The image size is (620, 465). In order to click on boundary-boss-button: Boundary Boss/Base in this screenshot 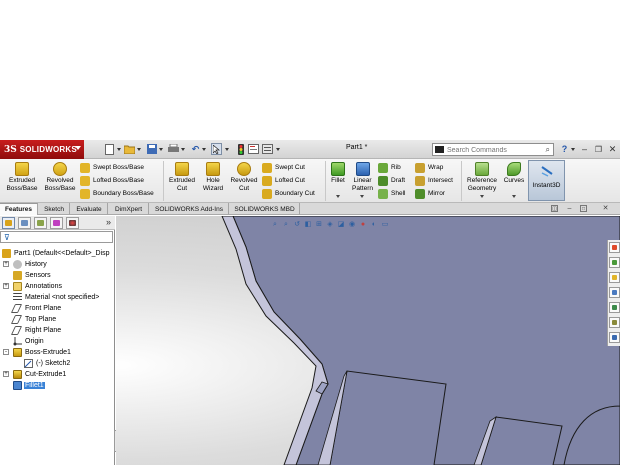, I will do `click(117, 193)`.